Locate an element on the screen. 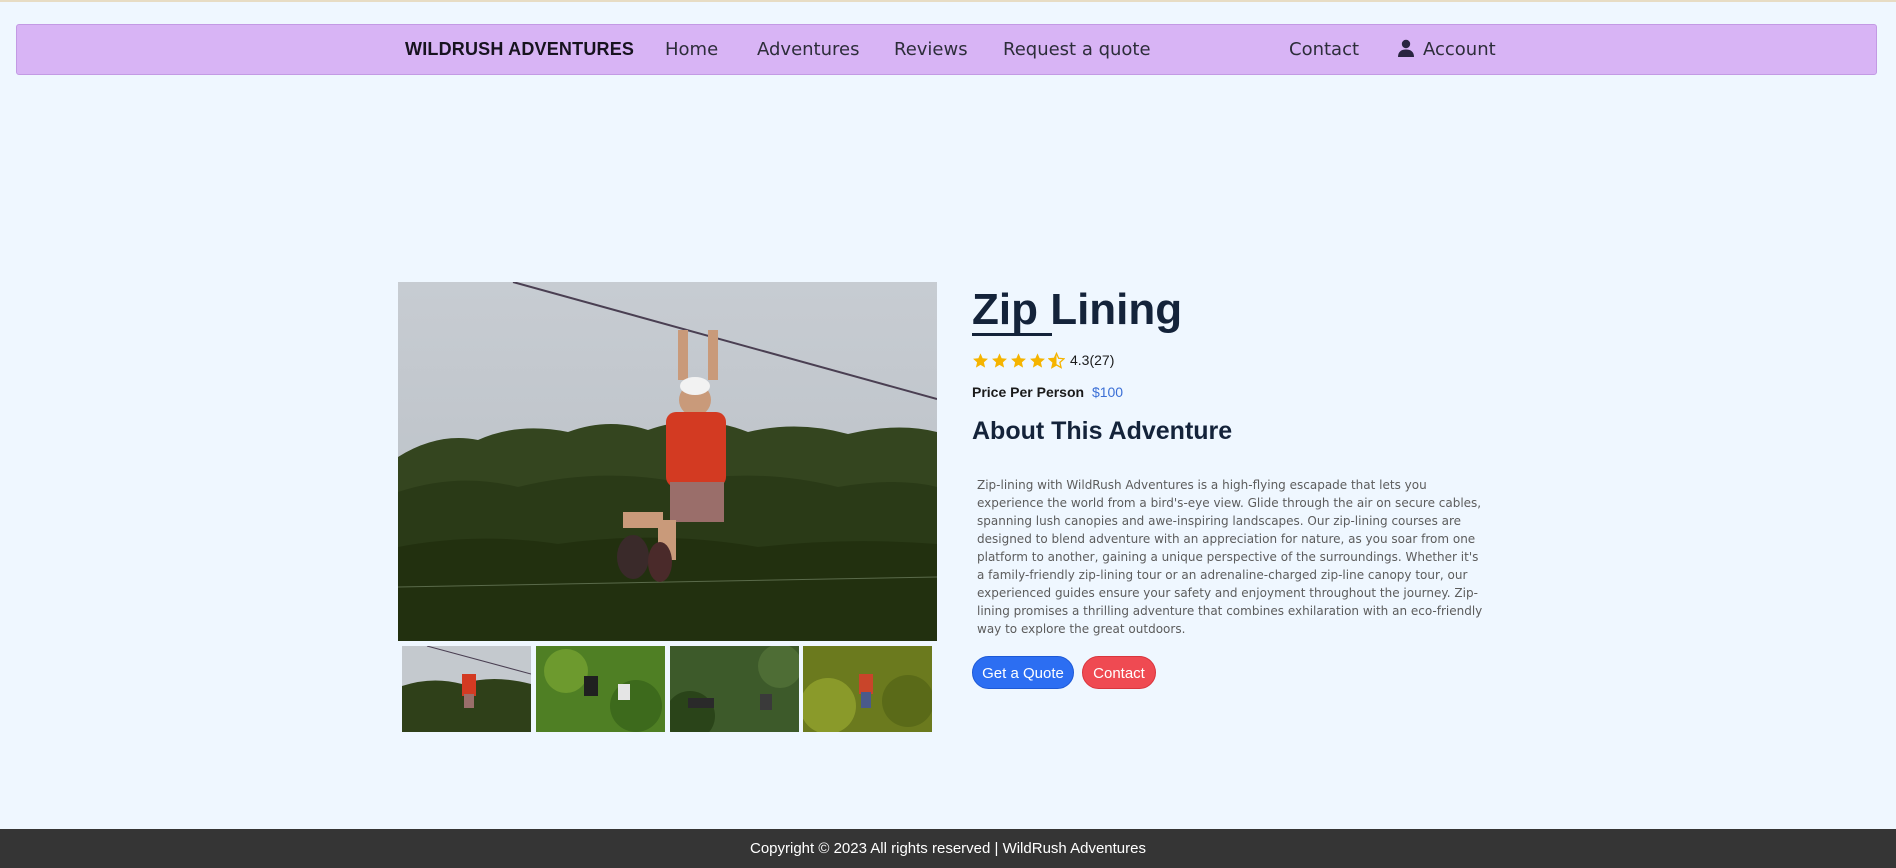 This screenshot has height=868, width=1896. title-underline is located at coordinates (1012, 334).